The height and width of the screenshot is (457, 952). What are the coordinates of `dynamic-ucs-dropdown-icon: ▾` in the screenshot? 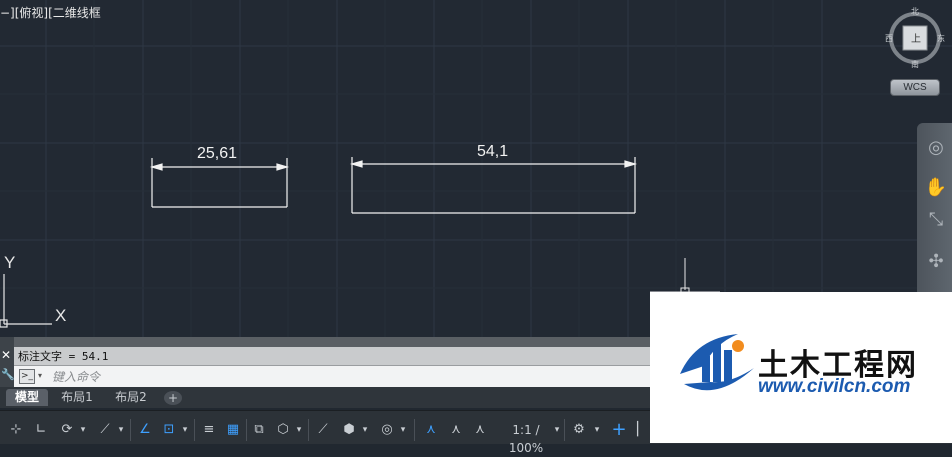 It's located at (185, 430).